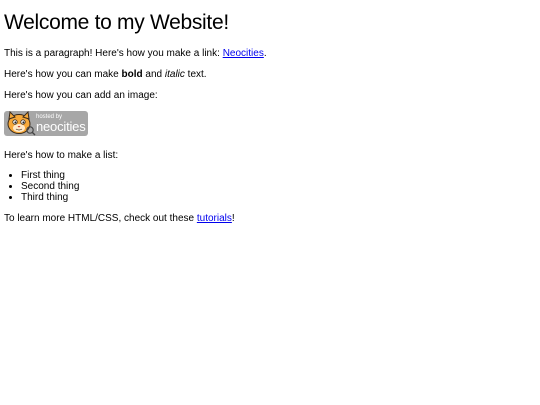 The image size is (540, 405). I want to click on intro-period: ., so click(265, 53).